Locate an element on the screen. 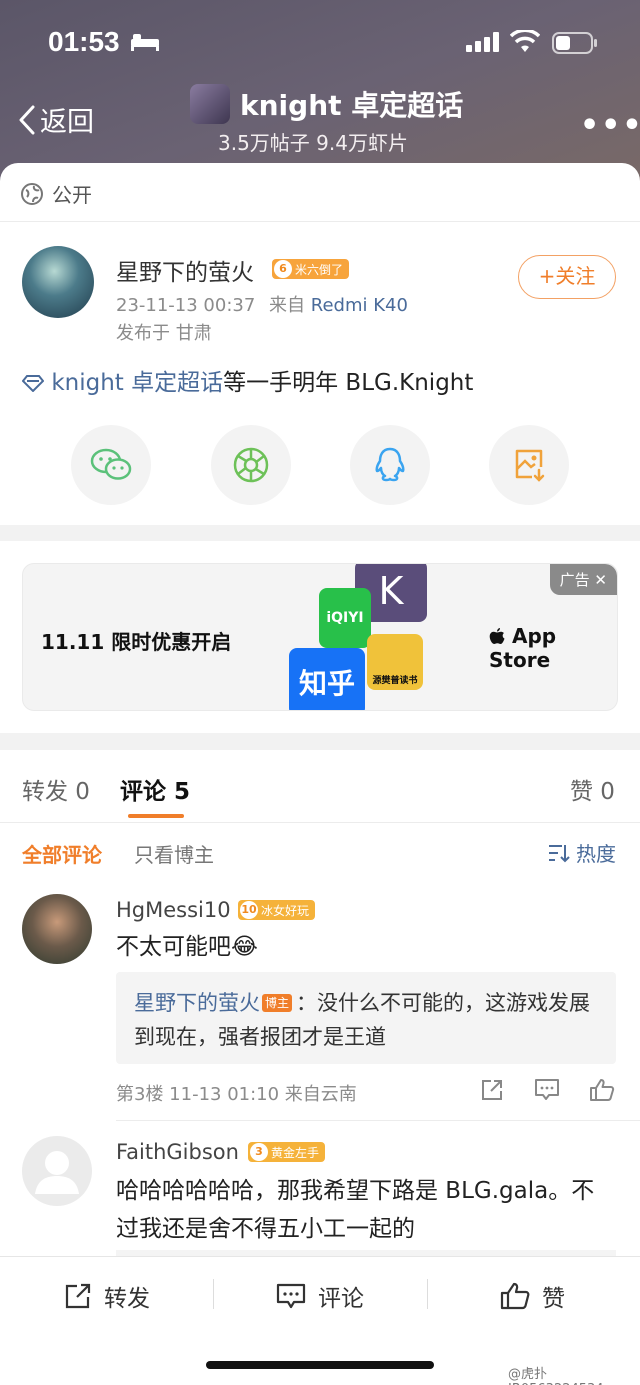 The width and height of the screenshot is (640, 1385). commenter-fan-badge: 3 黄金左手 is located at coordinates (287, 1152).